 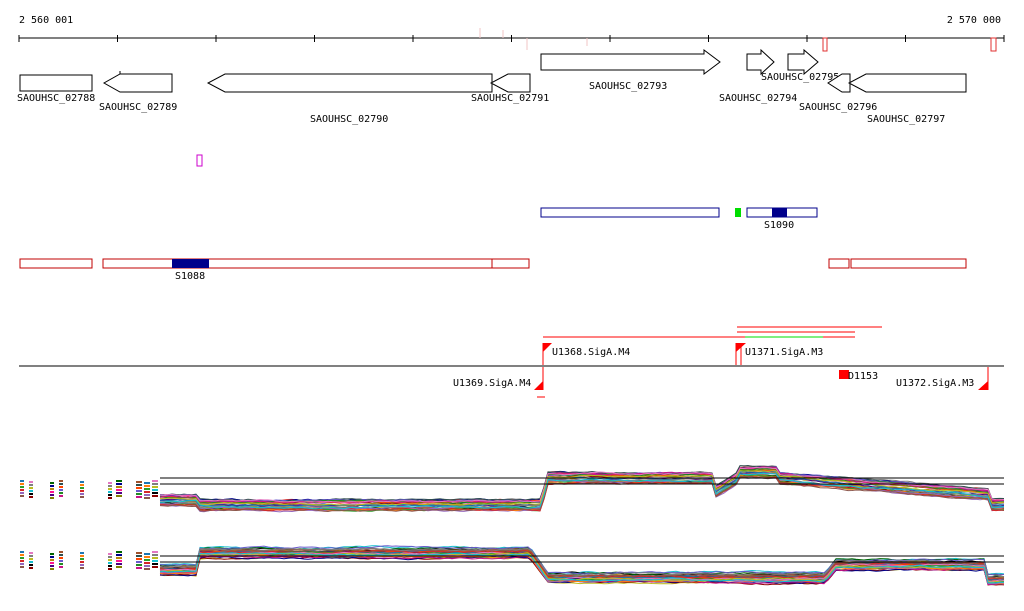 What do you see at coordinates (906, 119) in the screenshot?
I see `gene-label: SAOUHSC_02797` at bounding box center [906, 119].